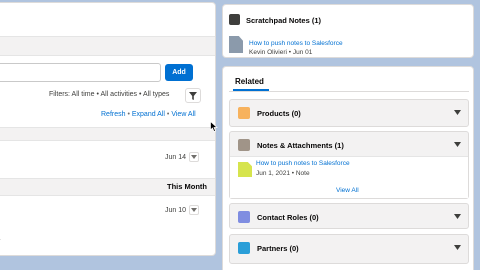 This screenshot has width=480, height=270. Describe the element at coordinates (349, 249) in the screenshot. I see `related-list-partners: Partners (0)` at that location.